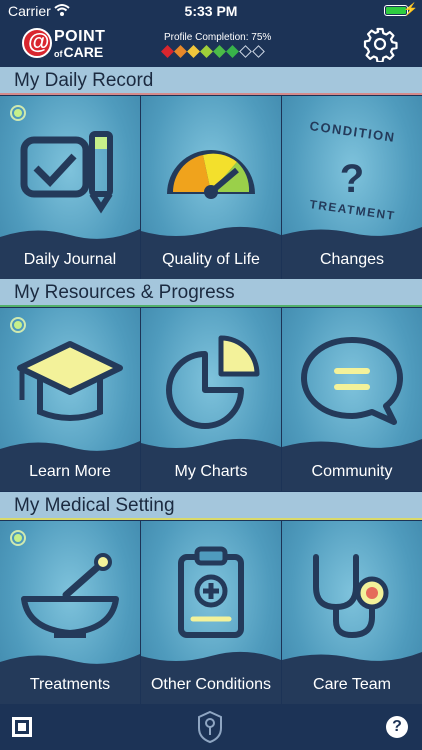  I want to click on tile-label: Daily Journal, so click(70, 259).